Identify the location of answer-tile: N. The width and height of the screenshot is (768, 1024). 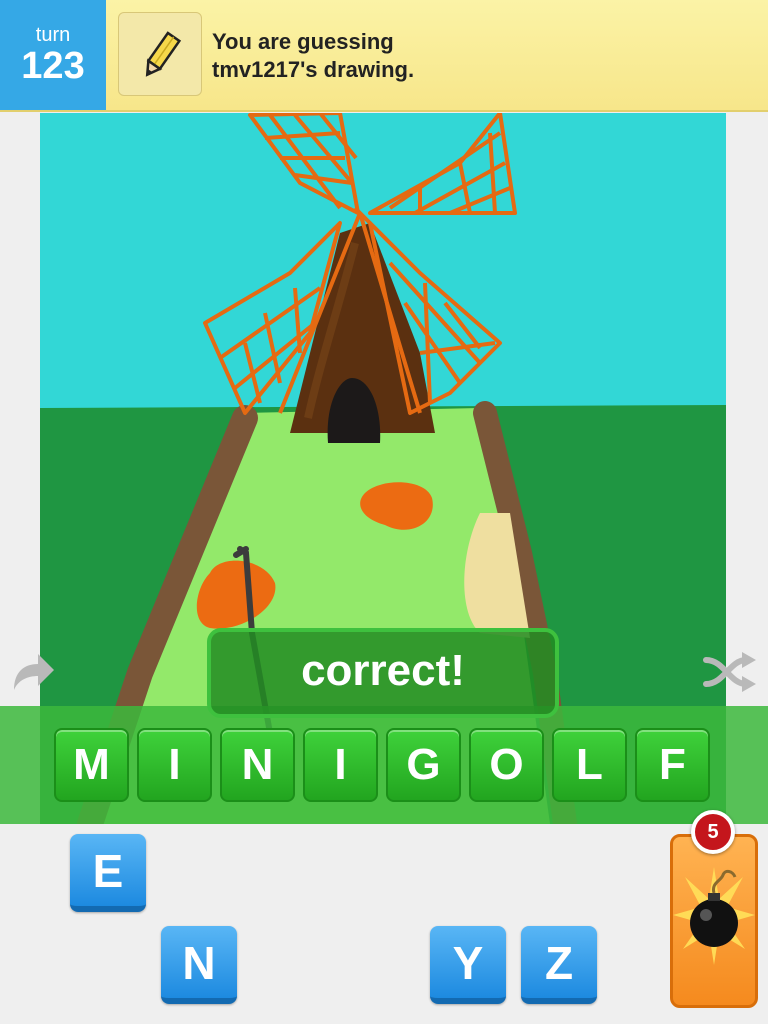
(257, 765).